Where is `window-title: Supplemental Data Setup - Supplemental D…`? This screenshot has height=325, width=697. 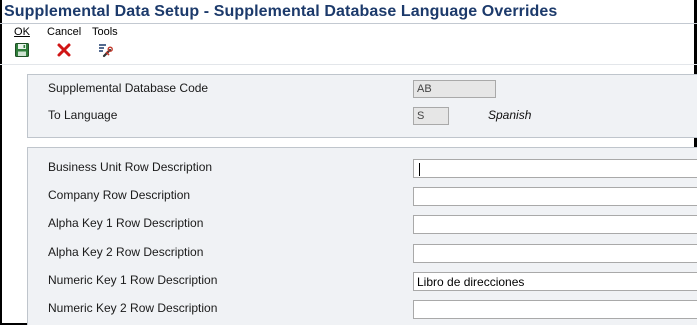 window-title: Supplemental Data Setup - Supplemental D… is located at coordinates (281, 11).